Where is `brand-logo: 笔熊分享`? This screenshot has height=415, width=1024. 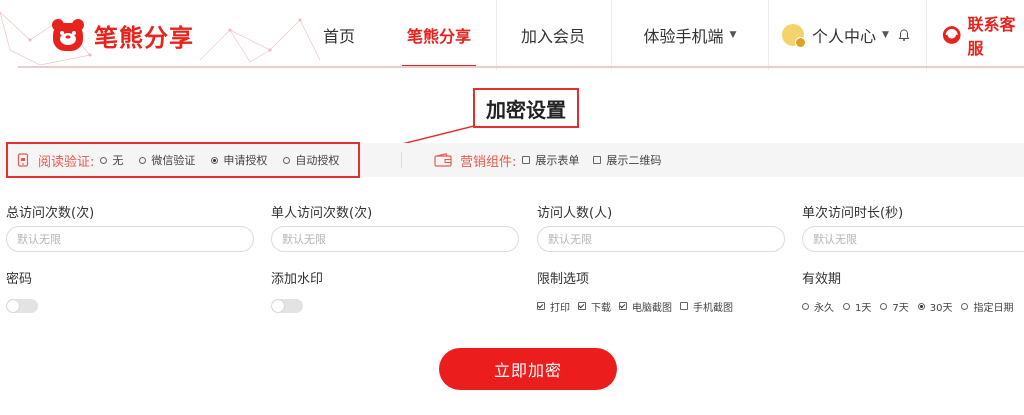
brand-logo: 笔熊分享 is located at coordinates (122, 35).